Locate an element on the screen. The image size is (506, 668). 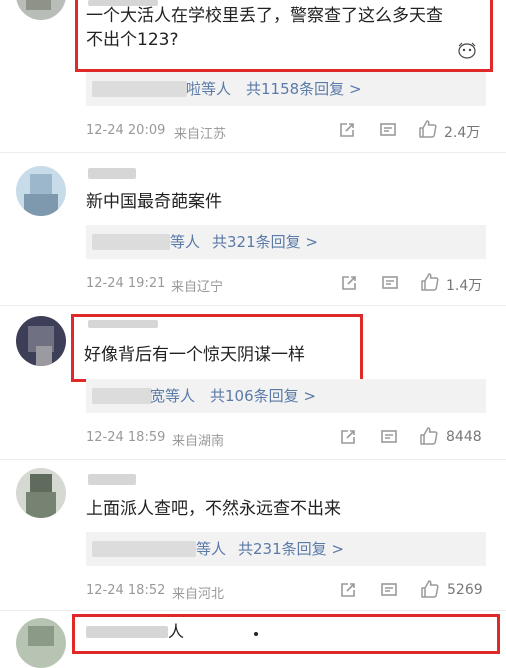
location: 来自河北 is located at coordinates (198, 594).